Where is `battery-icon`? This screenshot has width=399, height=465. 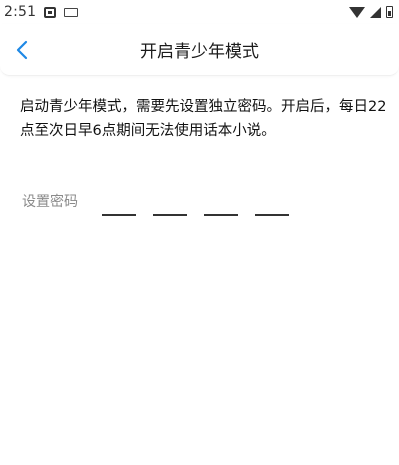
battery-icon is located at coordinates (389, 12).